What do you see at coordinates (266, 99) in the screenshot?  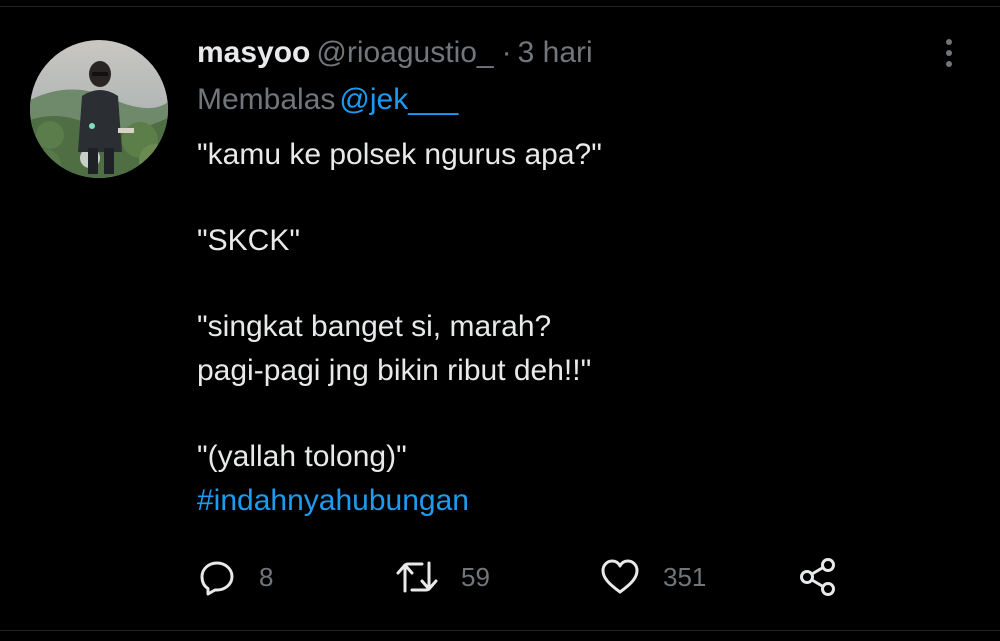 I see `reply-prefix: Membalas` at bounding box center [266, 99].